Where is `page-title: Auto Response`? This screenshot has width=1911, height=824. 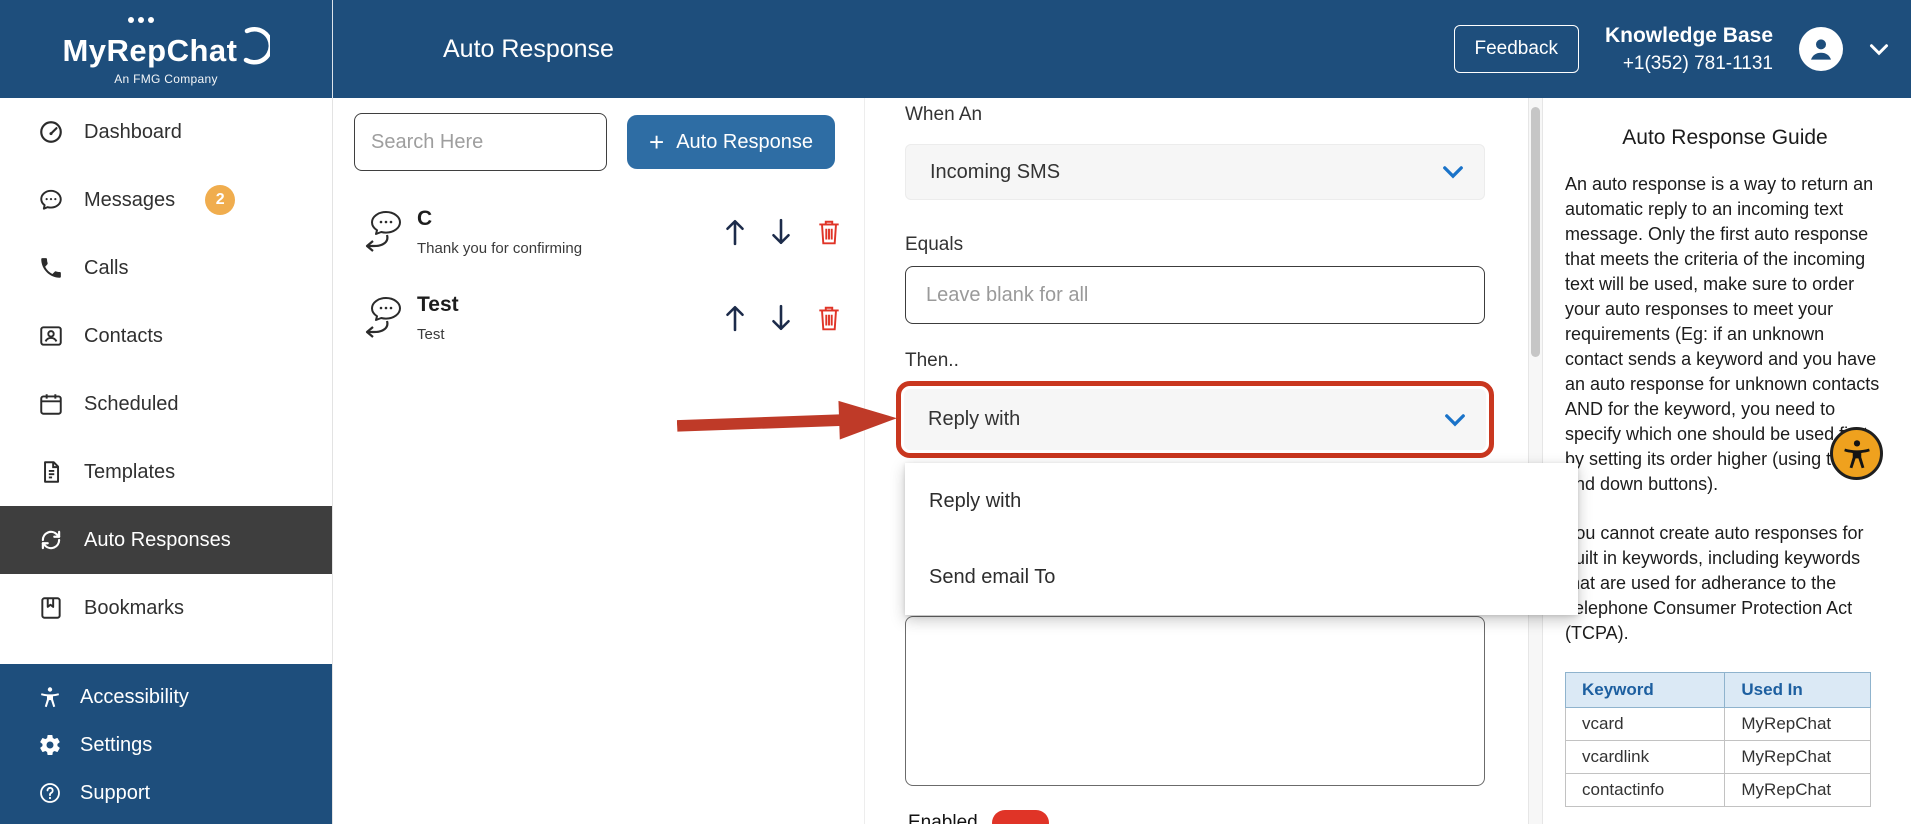
page-title: Auto Response is located at coordinates (528, 48).